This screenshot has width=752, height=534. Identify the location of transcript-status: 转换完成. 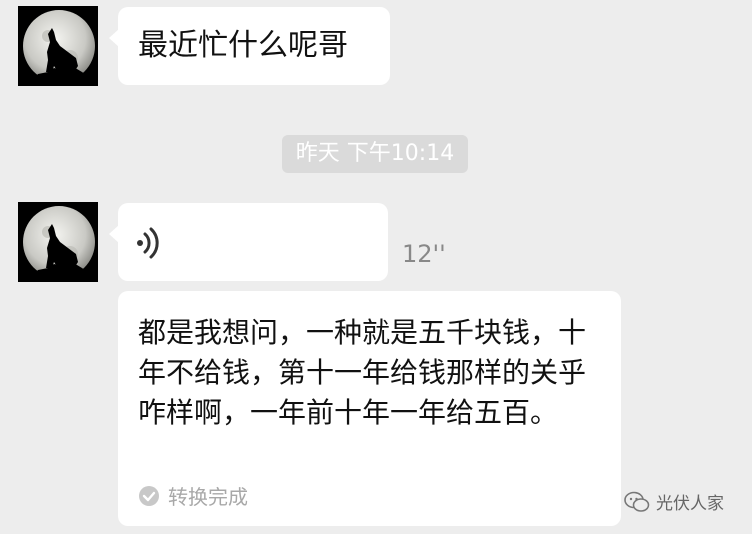
(193, 495).